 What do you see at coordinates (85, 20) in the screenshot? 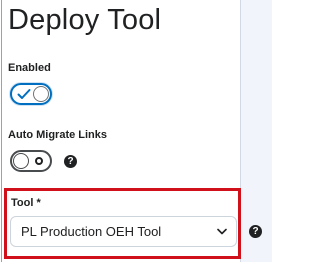
I see `page-title: Deploy Tool` at bounding box center [85, 20].